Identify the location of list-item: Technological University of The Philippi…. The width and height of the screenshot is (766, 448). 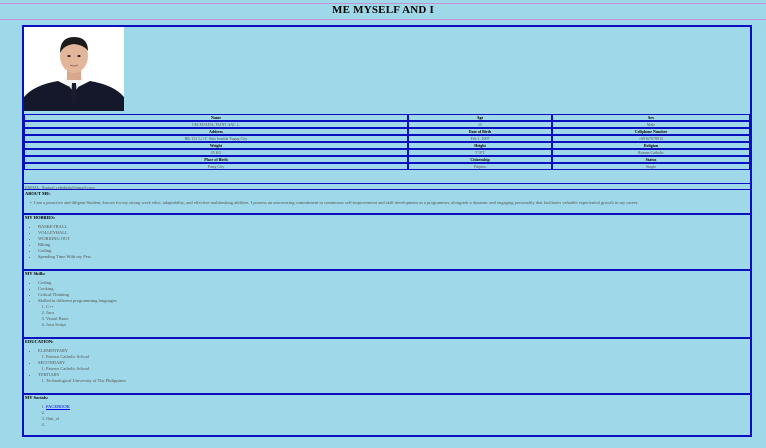
(398, 381).